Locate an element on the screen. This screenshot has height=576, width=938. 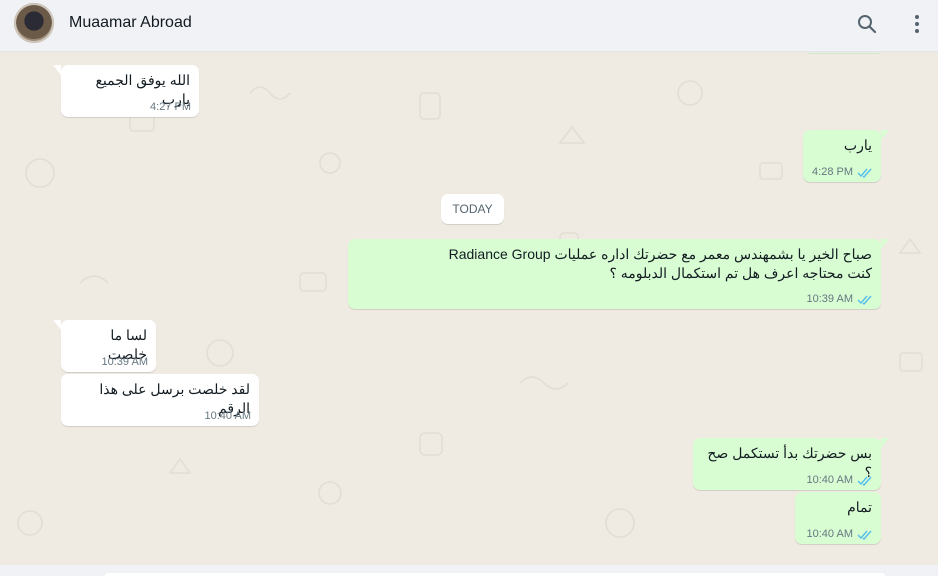
more-vertical-icon is located at coordinates (917, 24).